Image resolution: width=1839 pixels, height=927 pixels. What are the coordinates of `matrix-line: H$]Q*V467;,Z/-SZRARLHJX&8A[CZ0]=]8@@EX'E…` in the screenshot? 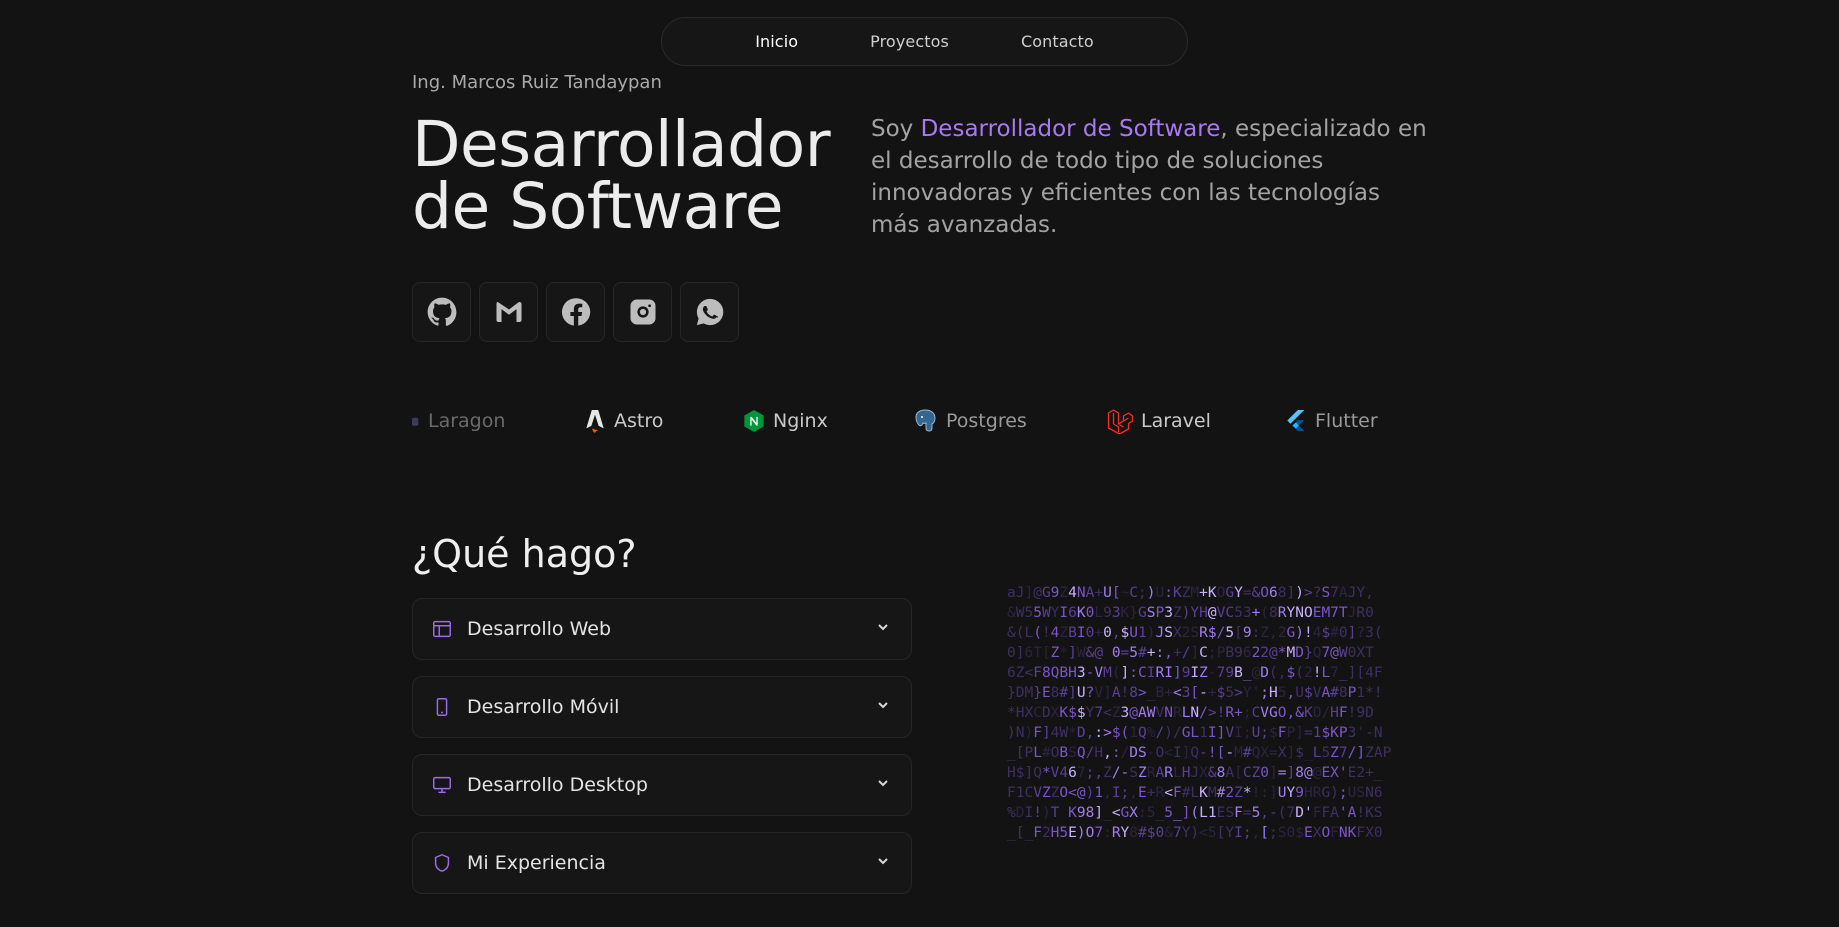 It's located at (1195, 773).